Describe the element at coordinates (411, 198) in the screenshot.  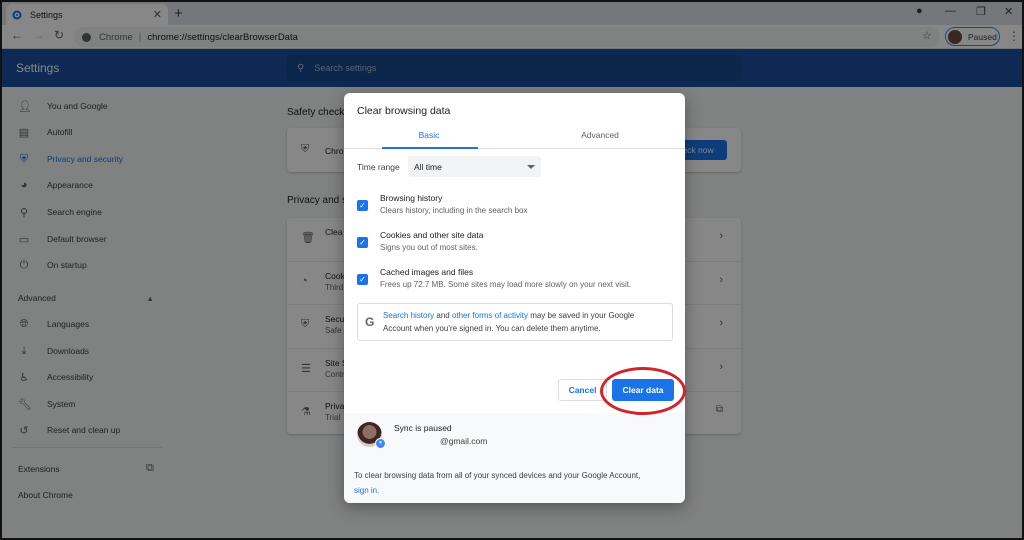
I see `option-title: Browsing history` at that location.